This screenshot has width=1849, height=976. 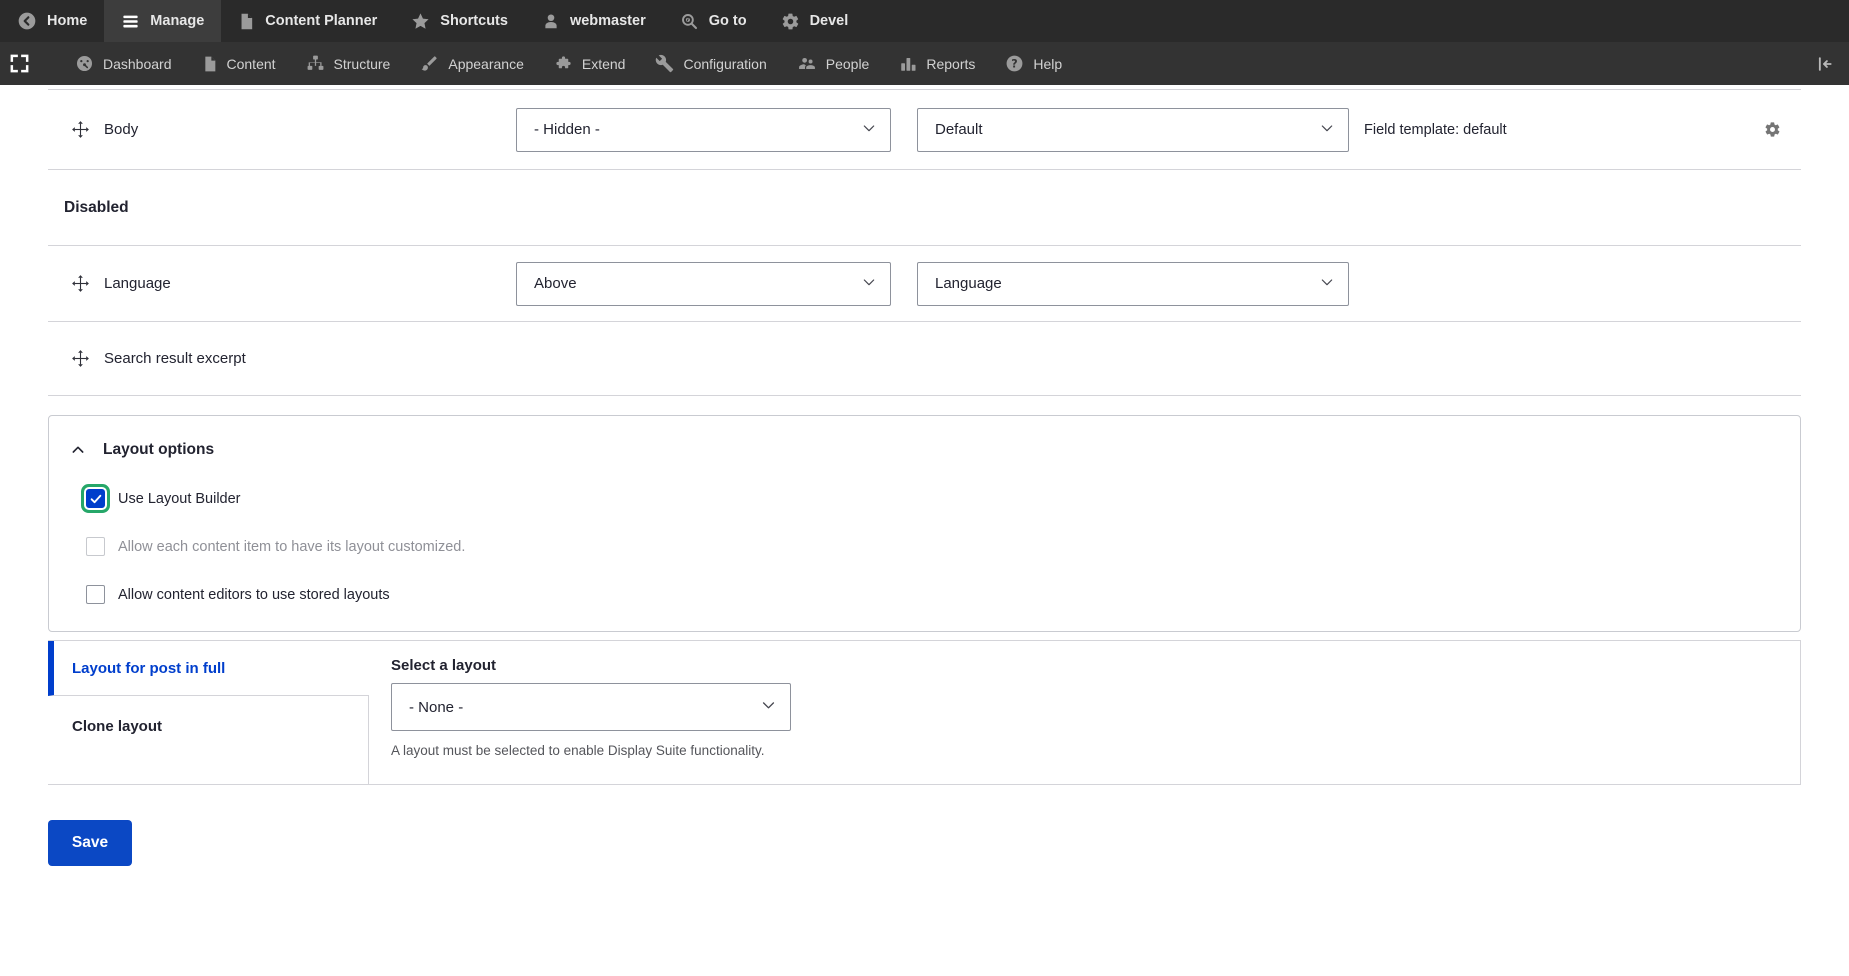 What do you see at coordinates (486, 63) in the screenshot?
I see `admin-item-label: Appearance` at bounding box center [486, 63].